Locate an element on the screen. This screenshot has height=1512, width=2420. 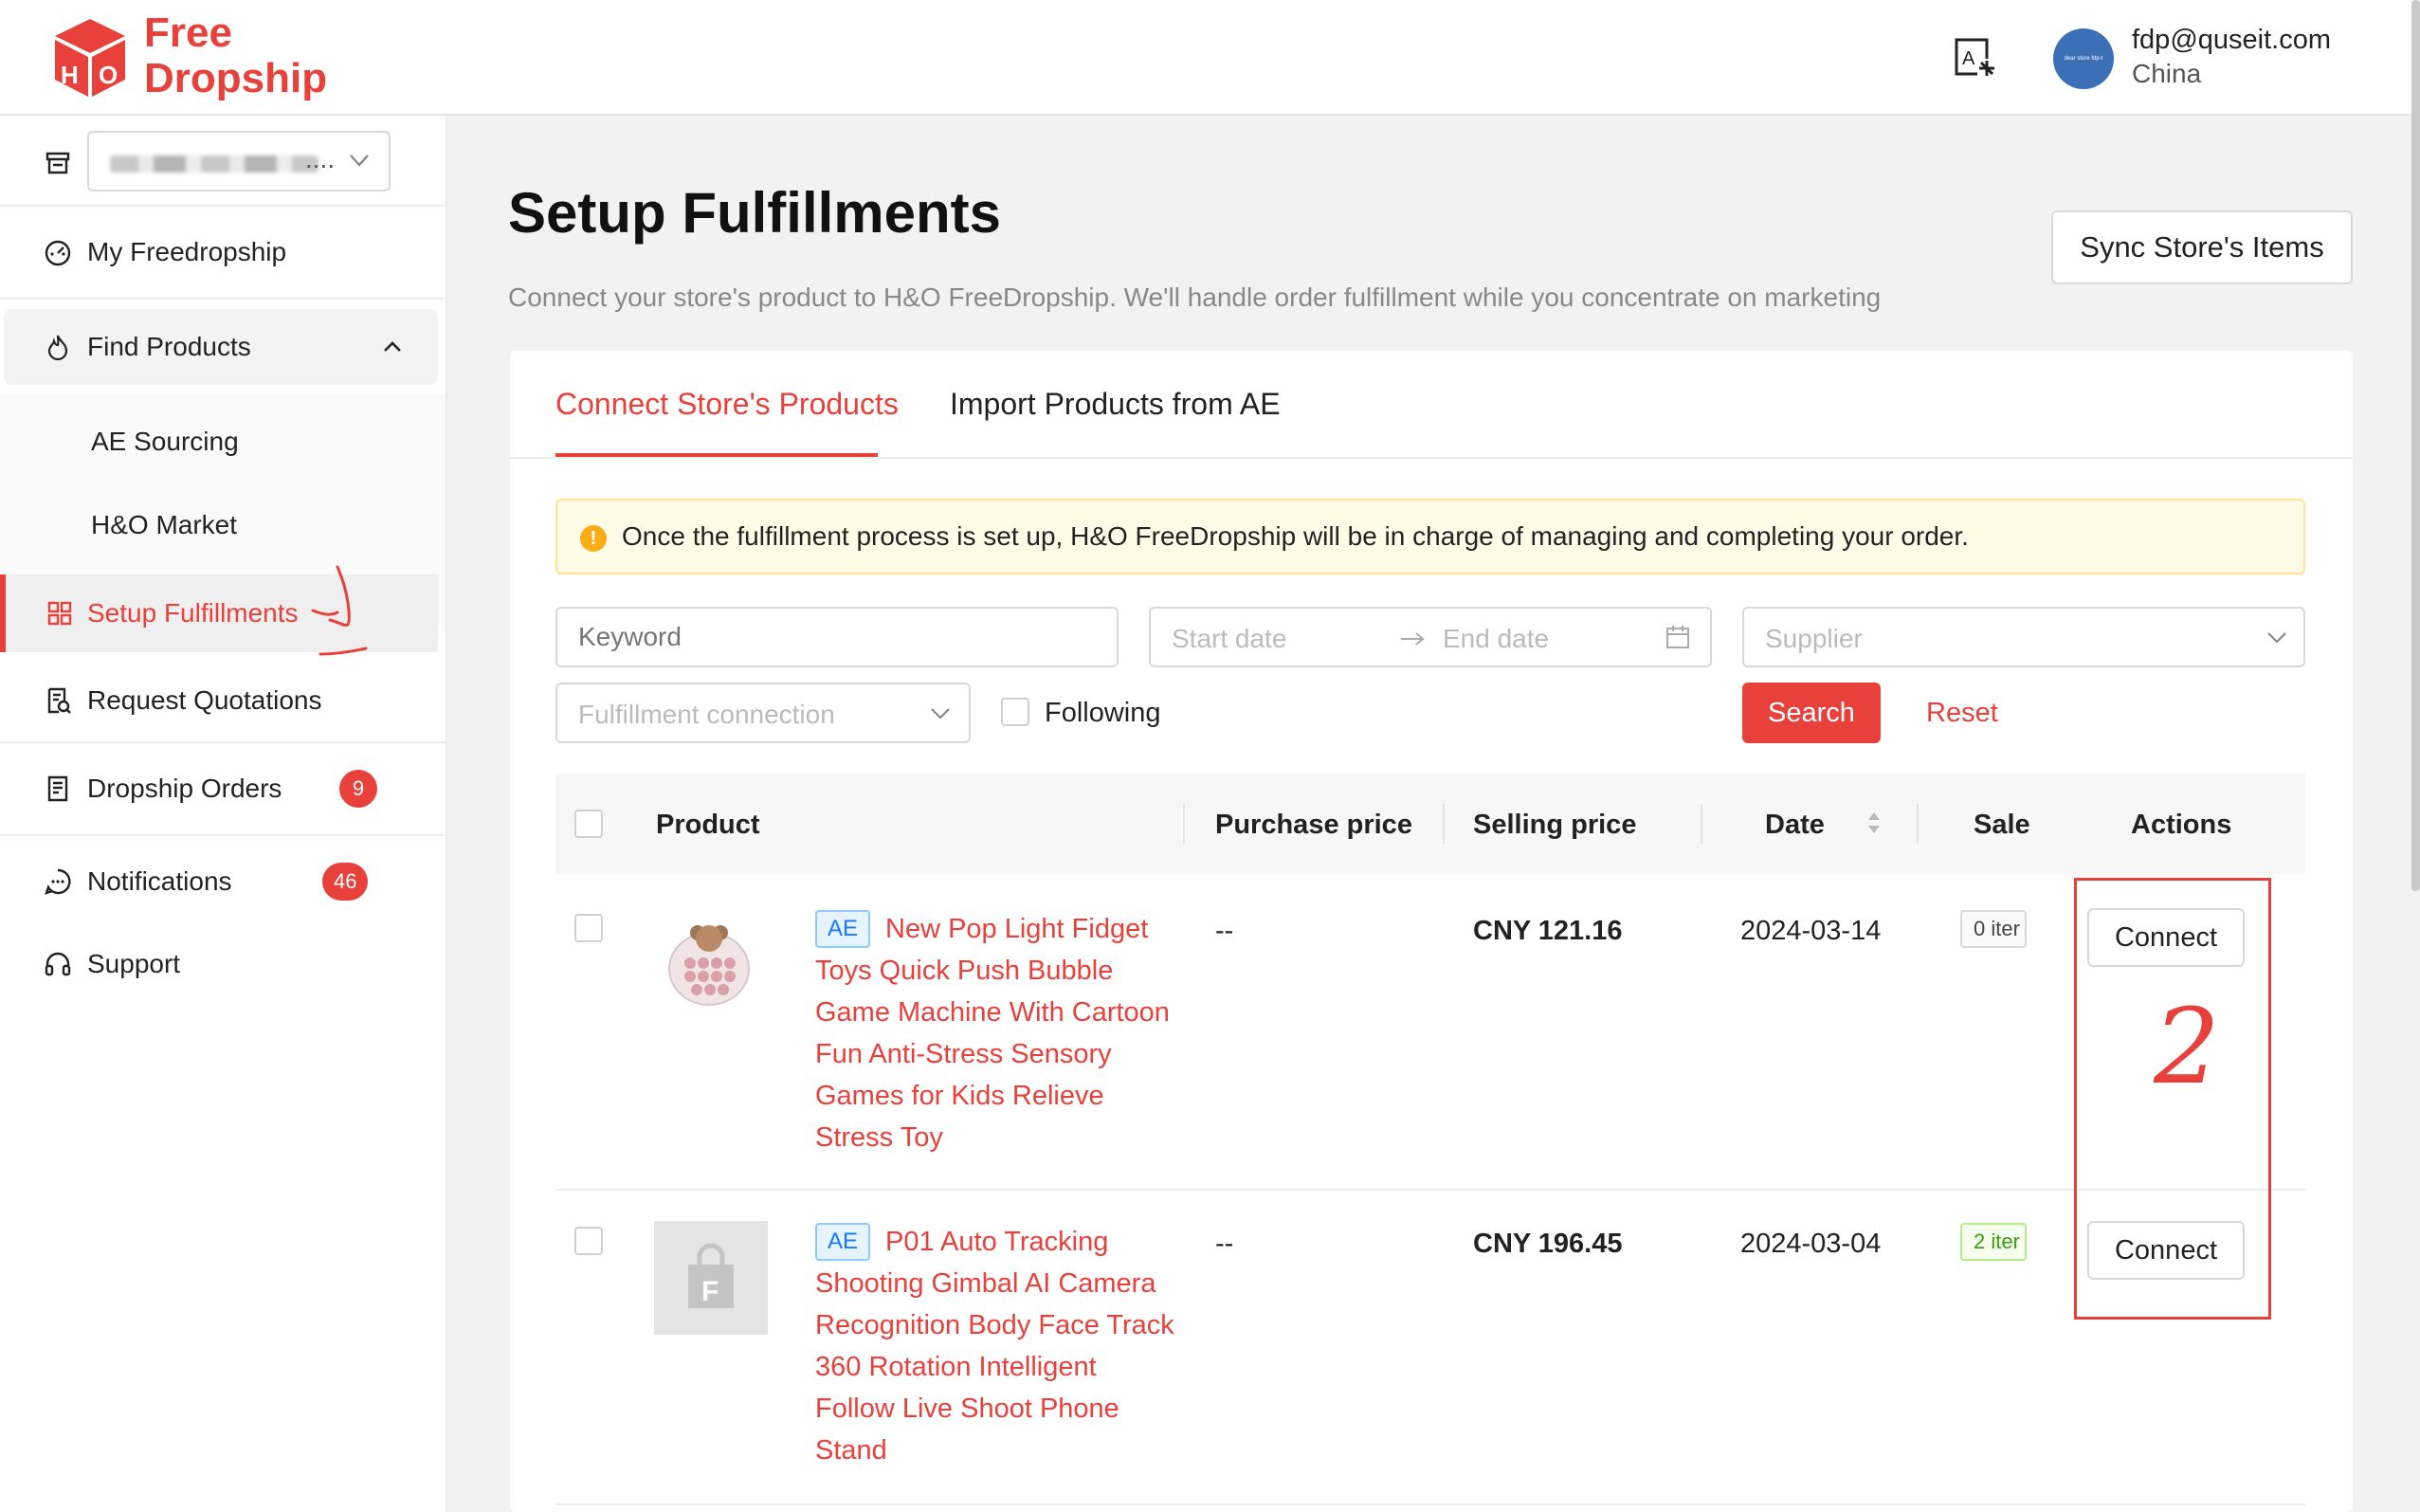
active-tab-indicator is located at coordinates (716, 455).